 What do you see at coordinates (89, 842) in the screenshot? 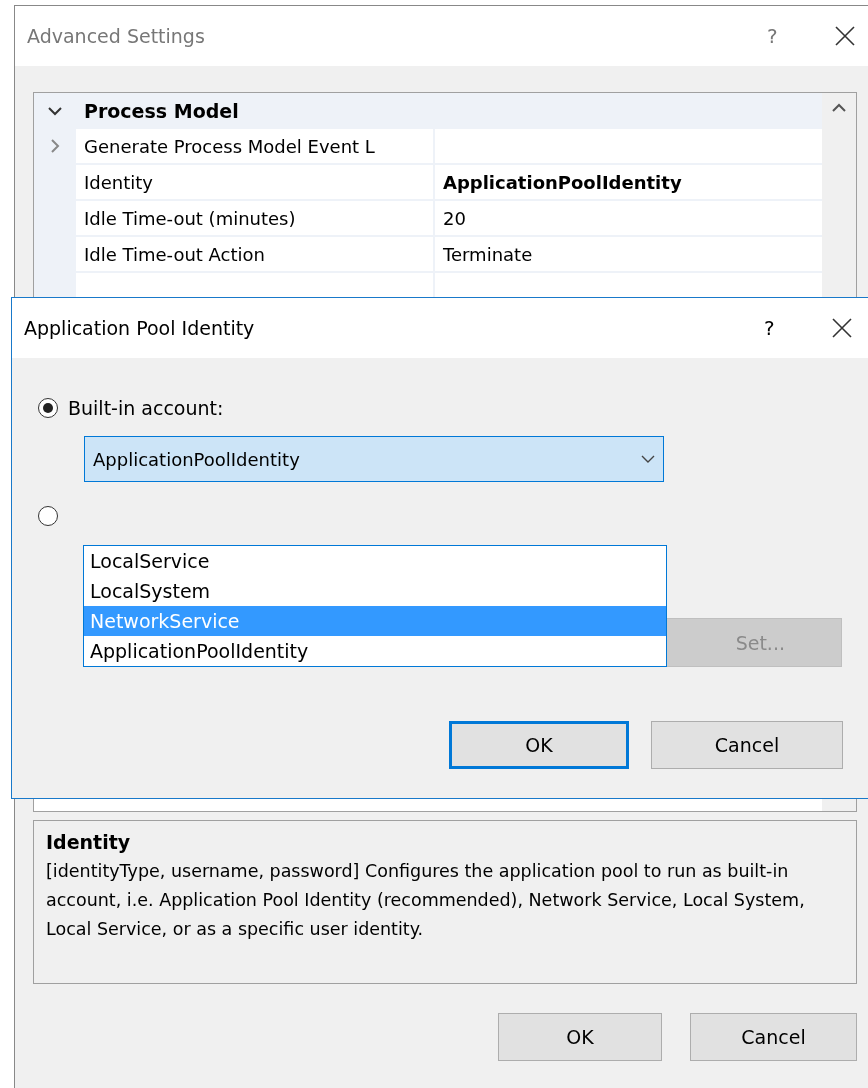
I see `description-title: Identity` at bounding box center [89, 842].